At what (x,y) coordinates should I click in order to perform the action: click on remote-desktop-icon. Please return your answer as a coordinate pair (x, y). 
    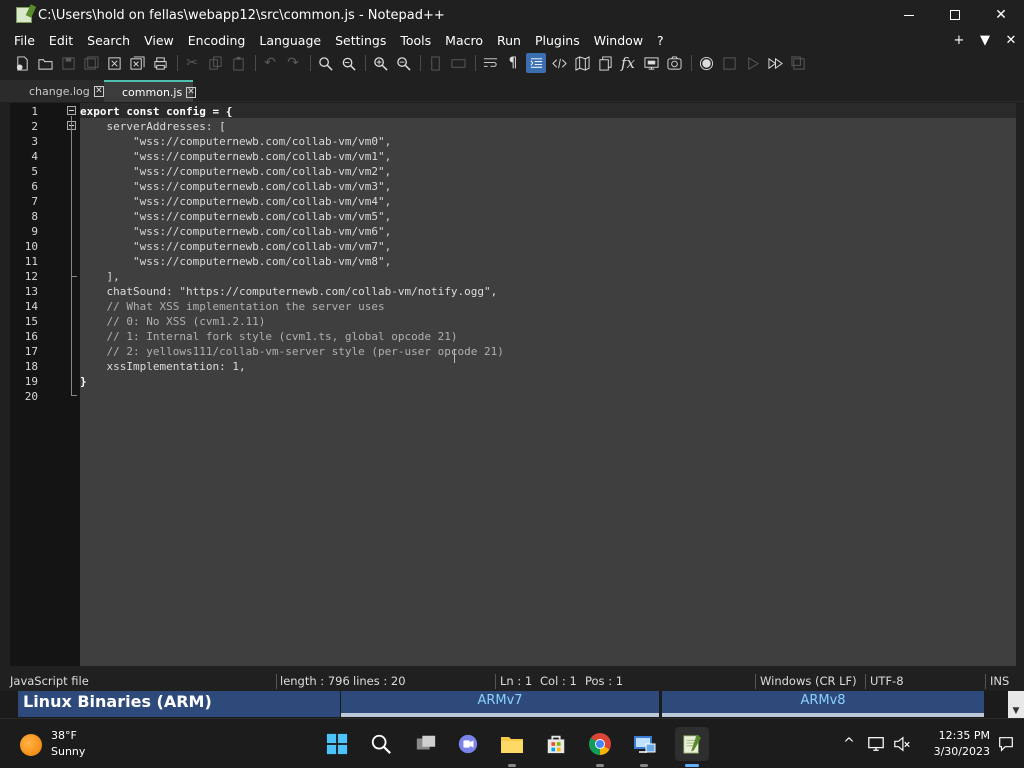
    Looking at the image, I should click on (644, 744).